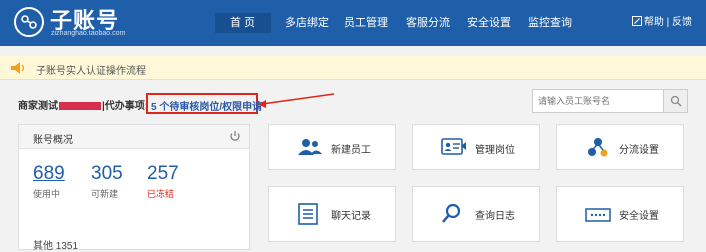  Describe the element at coordinates (636, 21) in the screenshot. I see `edit-icon` at that location.